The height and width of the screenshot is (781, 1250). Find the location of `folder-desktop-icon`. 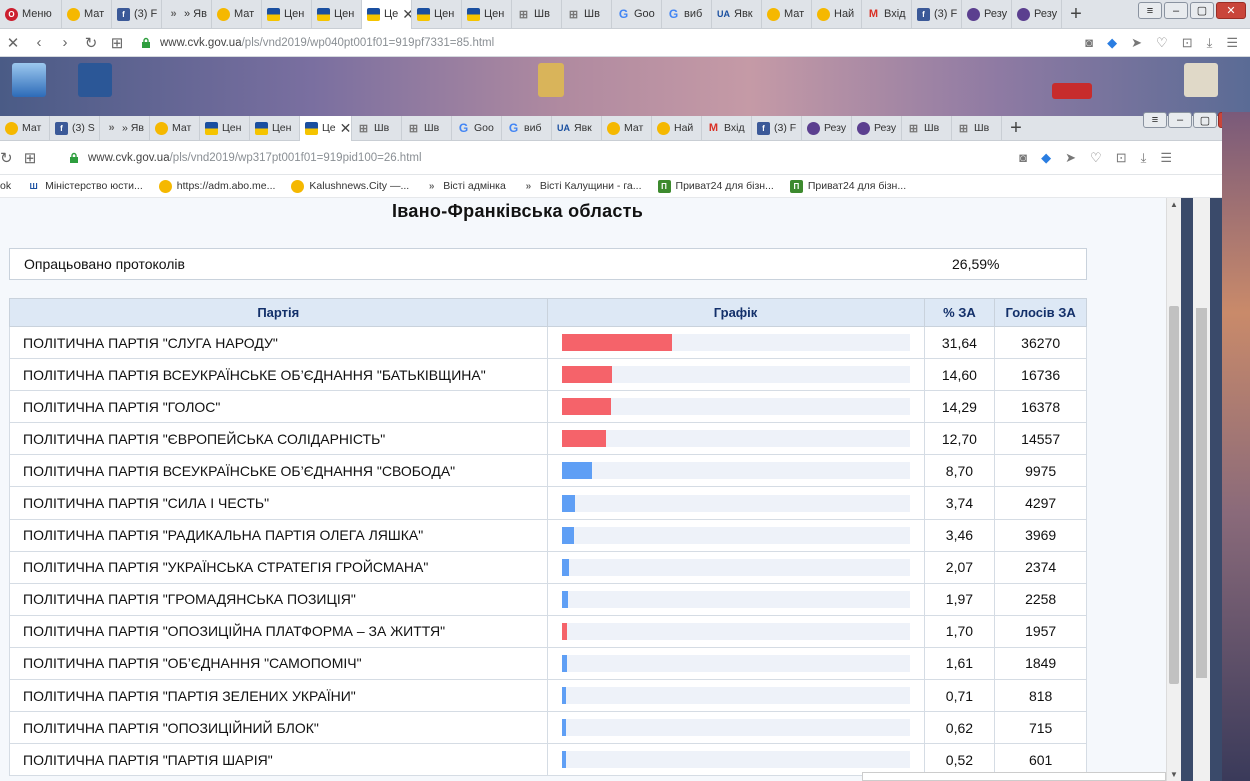

folder-desktop-icon is located at coordinates (551, 80).